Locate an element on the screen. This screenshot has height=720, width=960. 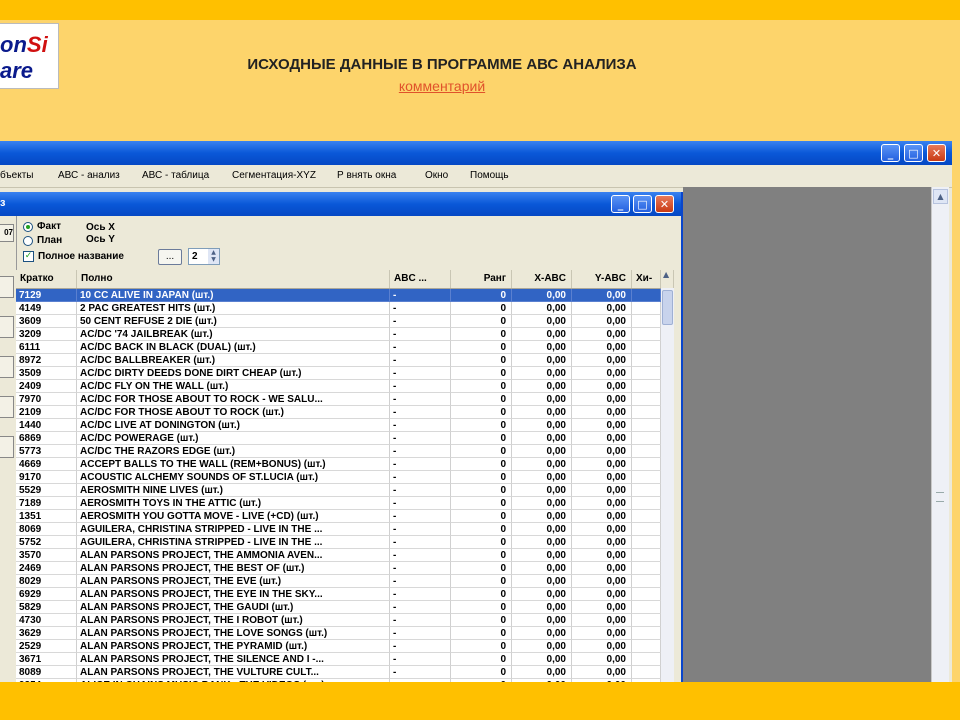
cell-short: 2529 is located at coordinates (46, 646).